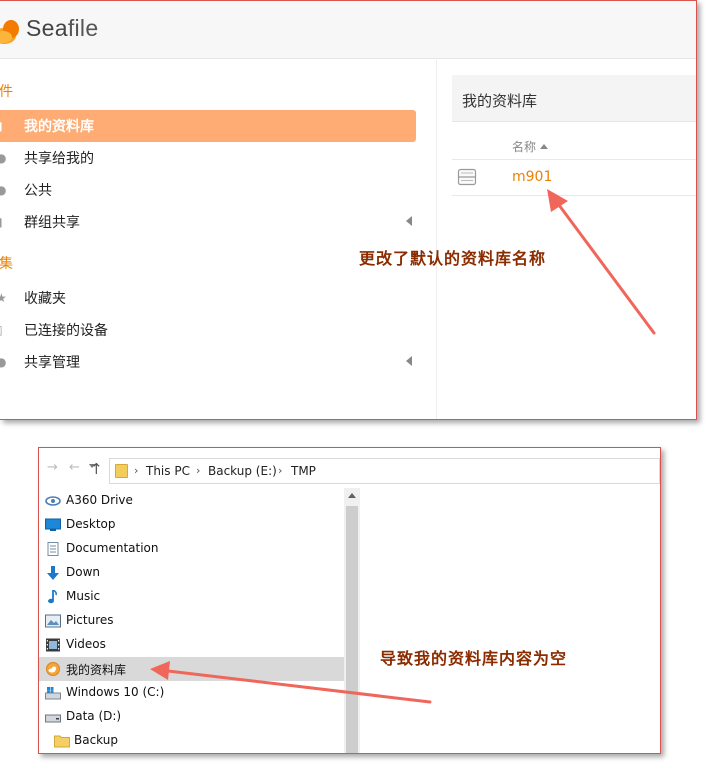  I want to click on public-icon: ●, so click(3, 190).